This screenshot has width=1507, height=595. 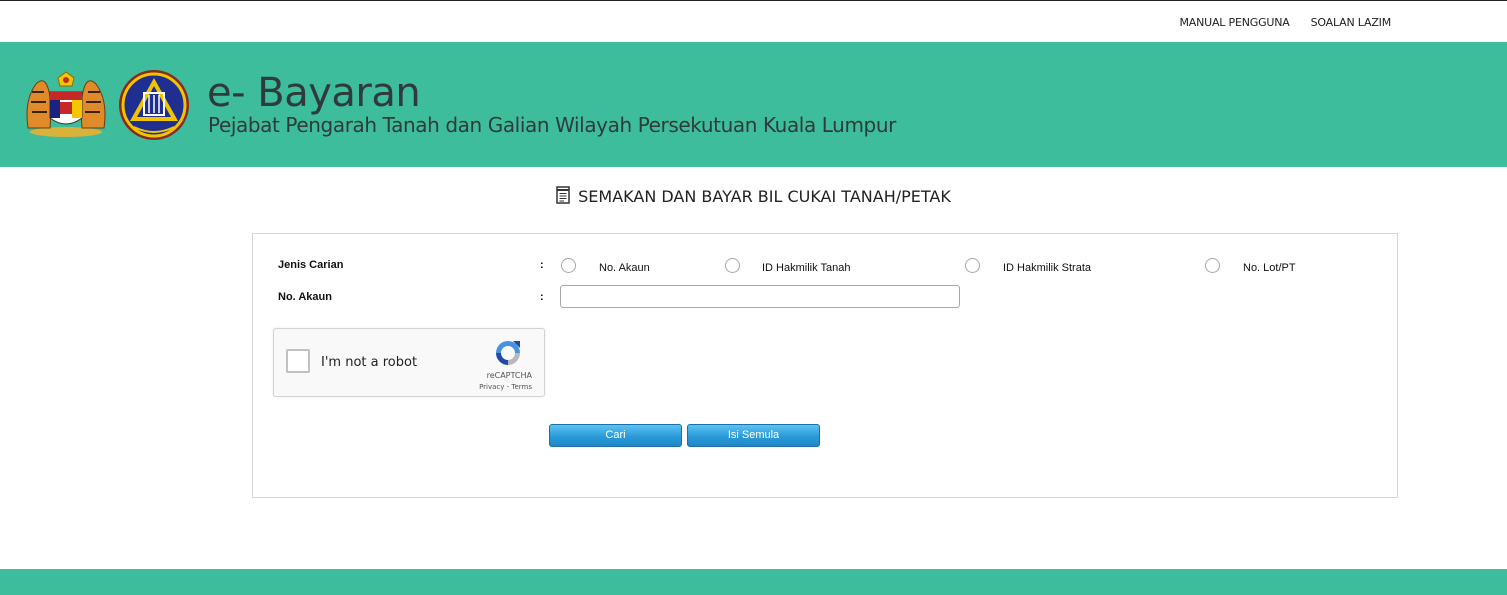 I want to click on recaptcha-text: I'm not a robot, so click(x=369, y=362).